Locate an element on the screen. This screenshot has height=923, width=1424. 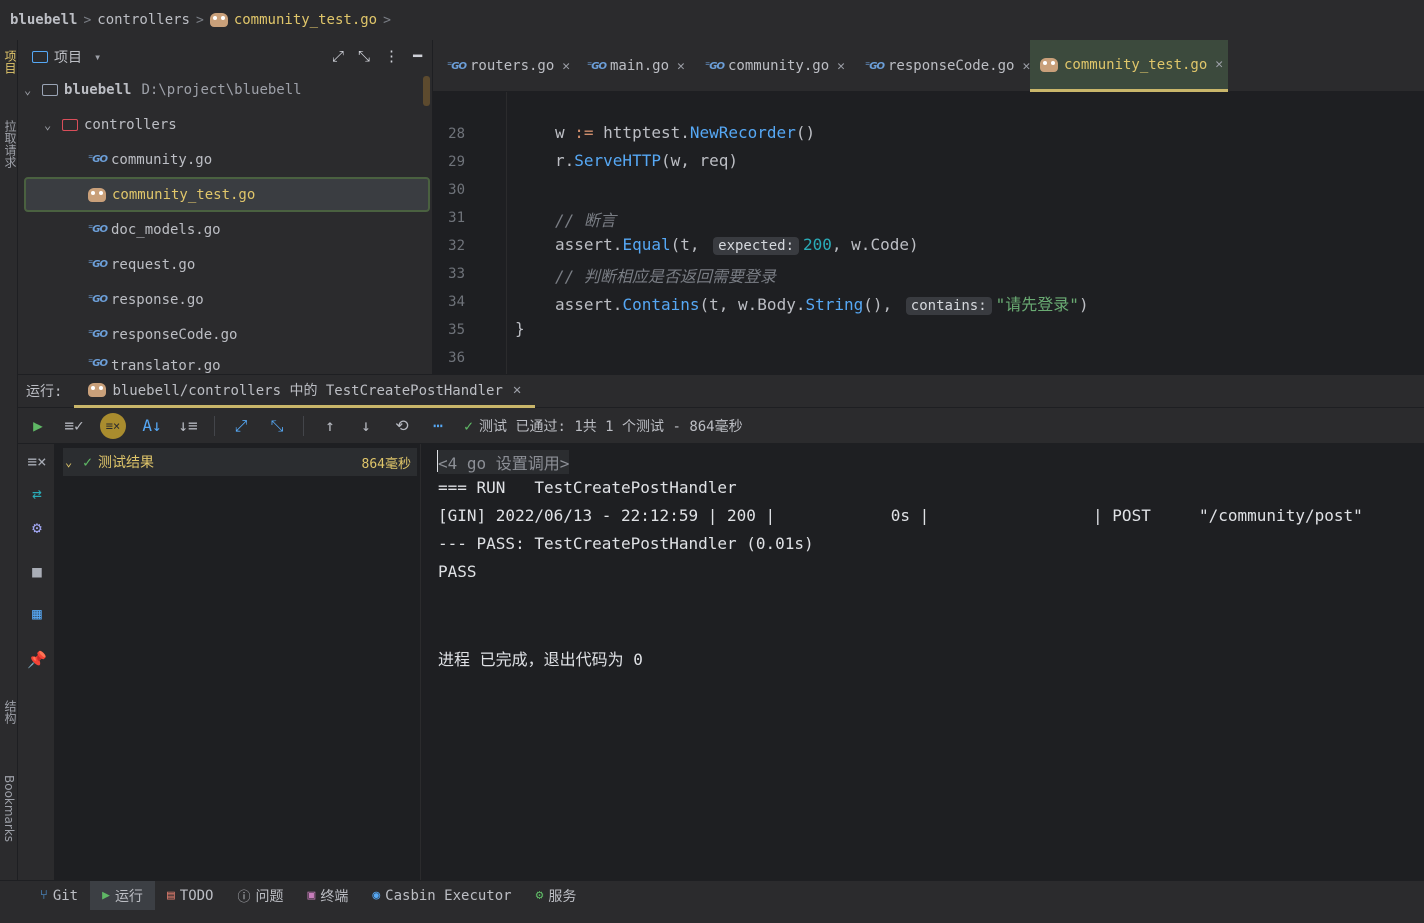
terminal-icon: ▣ is located at coordinates (311, 895).